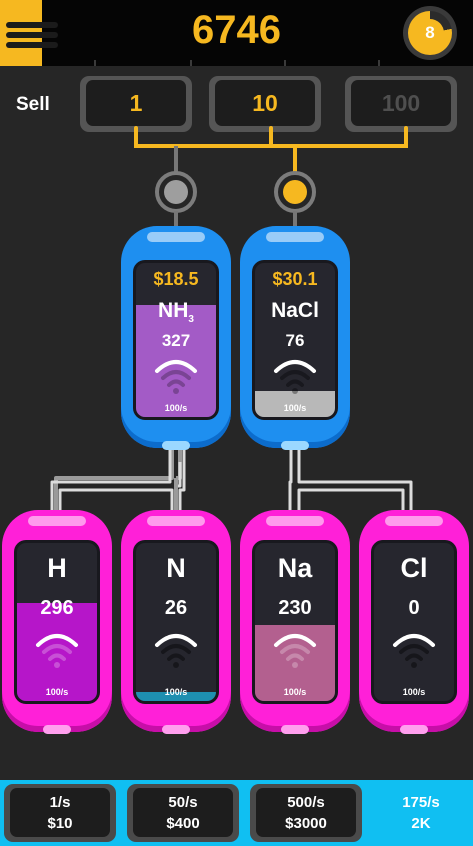  I want to click on element-tank-n: N 26 100/s, so click(176, 622).